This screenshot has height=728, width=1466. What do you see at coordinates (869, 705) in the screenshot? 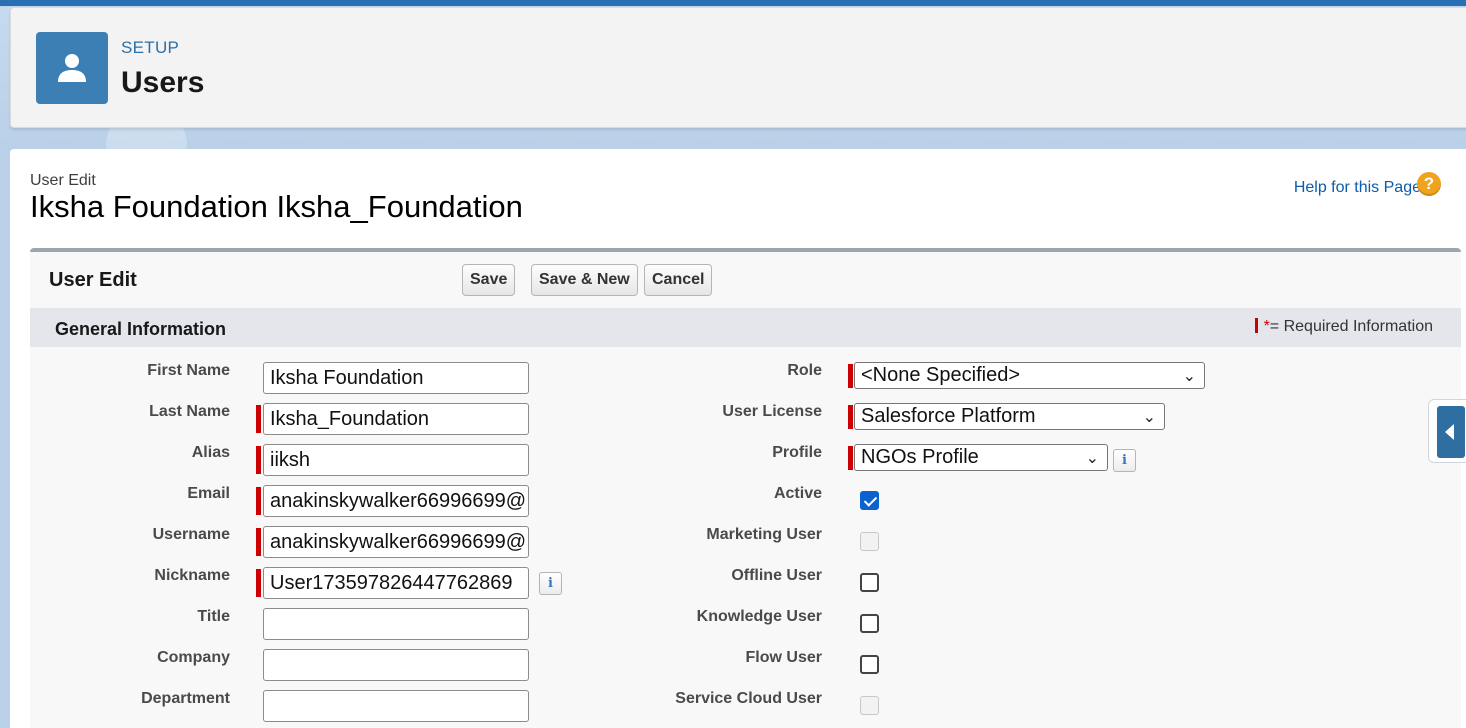
I see `service-cloud-user-checkbox` at bounding box center [869, 705].